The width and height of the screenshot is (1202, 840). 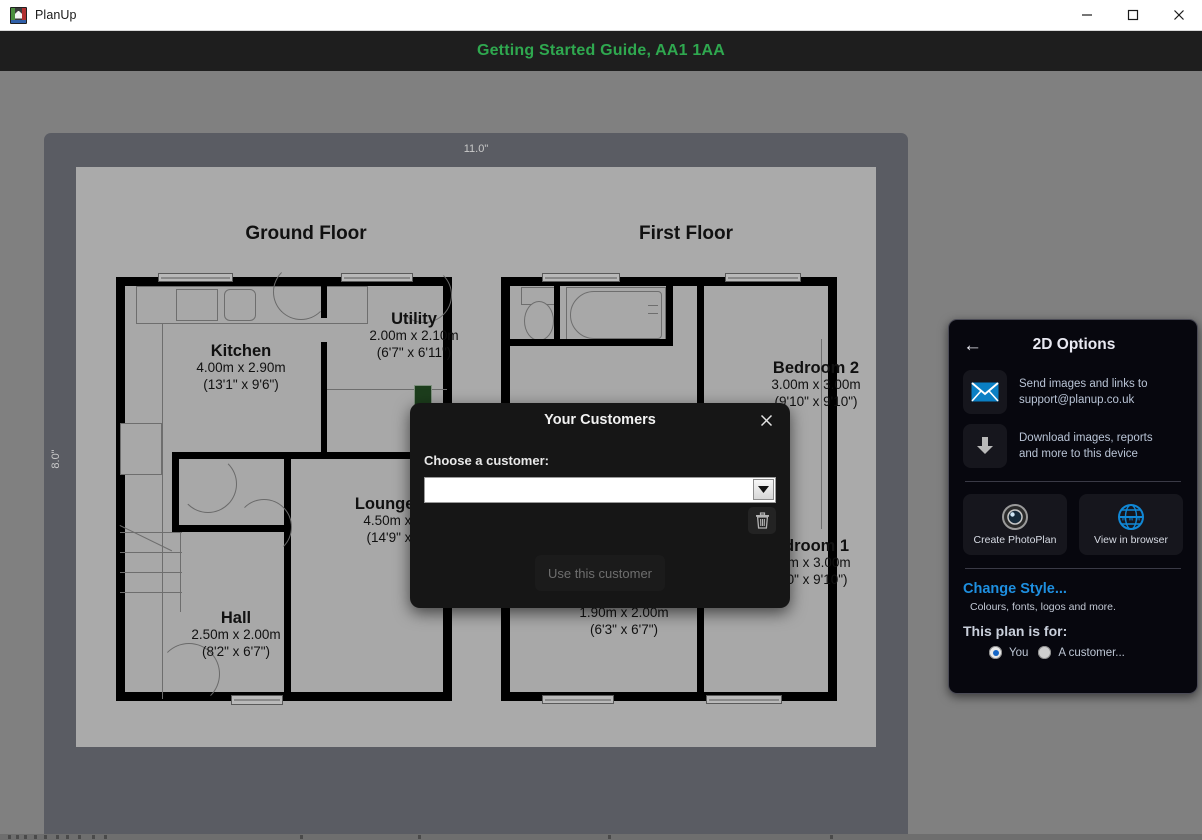 What do you see at coordinates (1015, 631) in the screenshot?
I see `plan-for-title: This plan is for:` at bounding box center [1015, 631].